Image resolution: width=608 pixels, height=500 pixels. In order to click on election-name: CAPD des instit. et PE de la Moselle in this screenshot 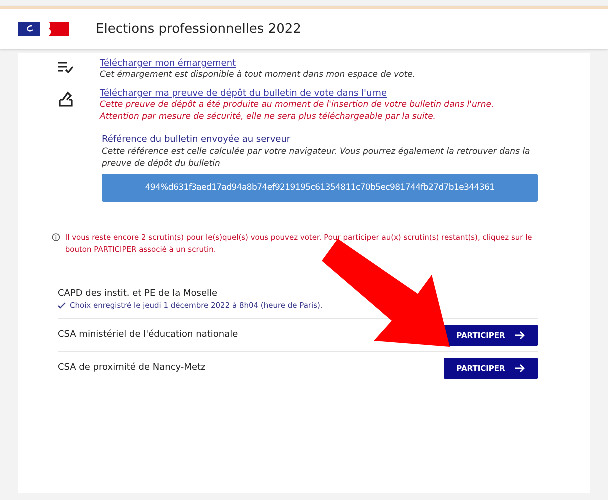, I will do `click(138, 293)`.